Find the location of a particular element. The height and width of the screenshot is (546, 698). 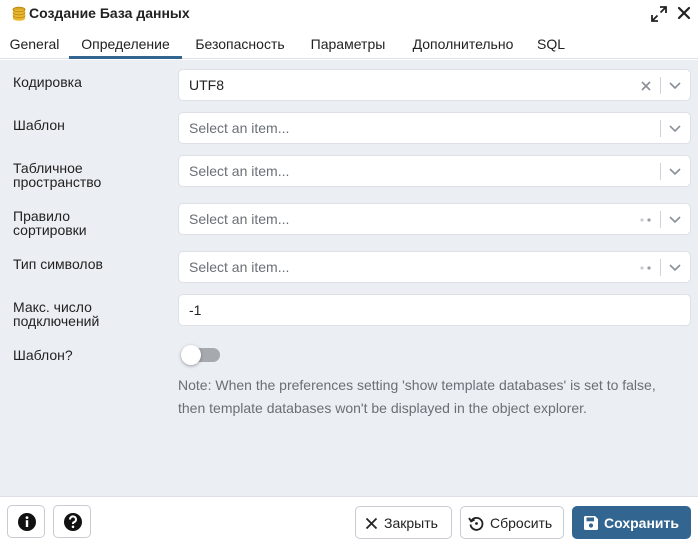

info-icon is located at coordinates (27, 522).